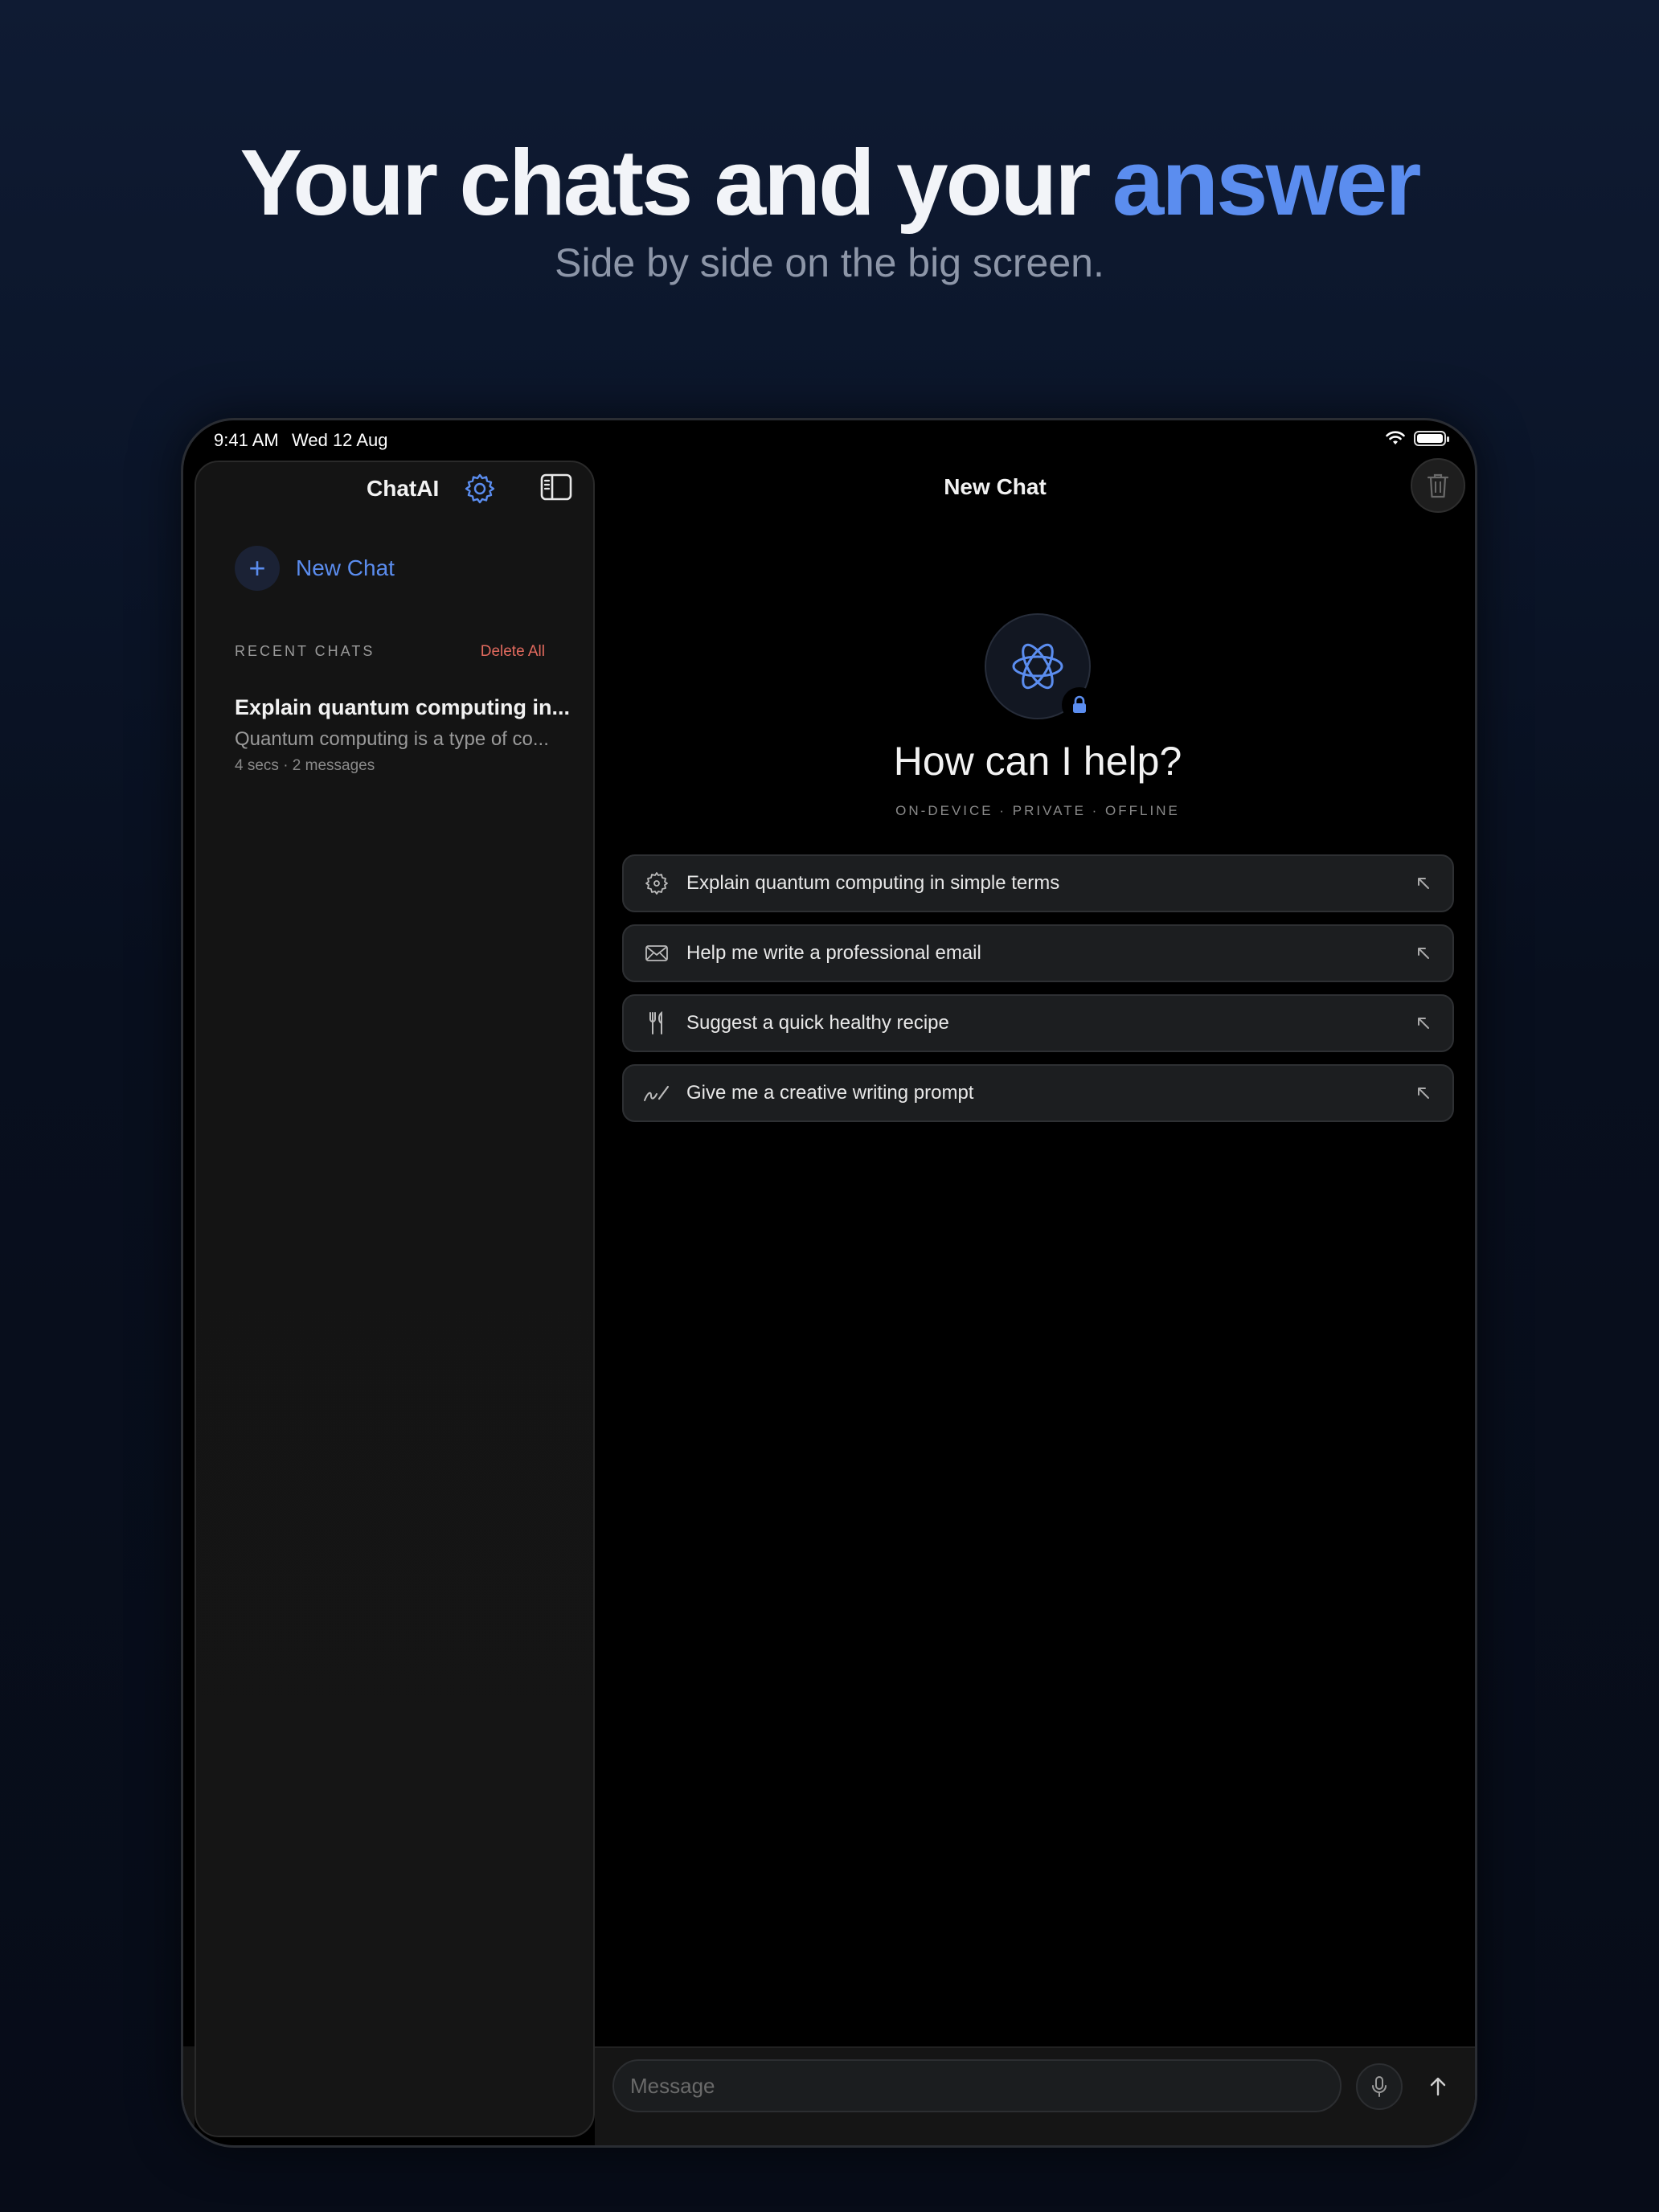 This screenshot has height=2212, width=1659. Describe the element at coordinates (556, 487) in the screenshot. I see `sidebar-toggle-icon` at that location.